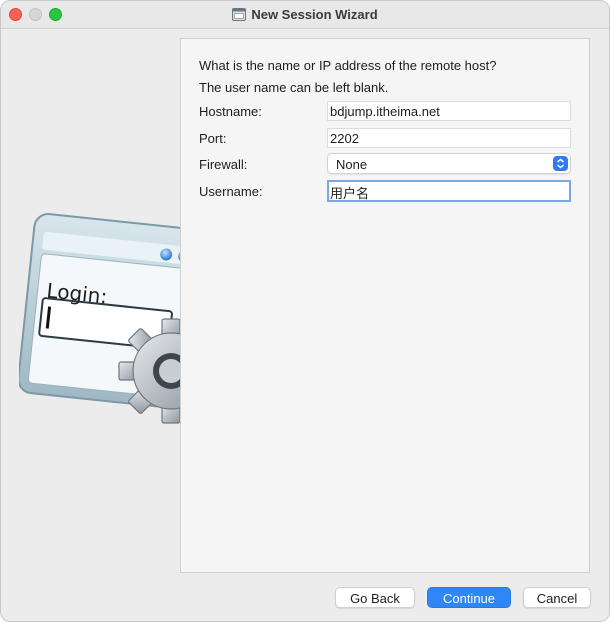  Describe the element at coordinates (230, 111) in the screenshot. I see `hostname-label: Hostname:` at that location.